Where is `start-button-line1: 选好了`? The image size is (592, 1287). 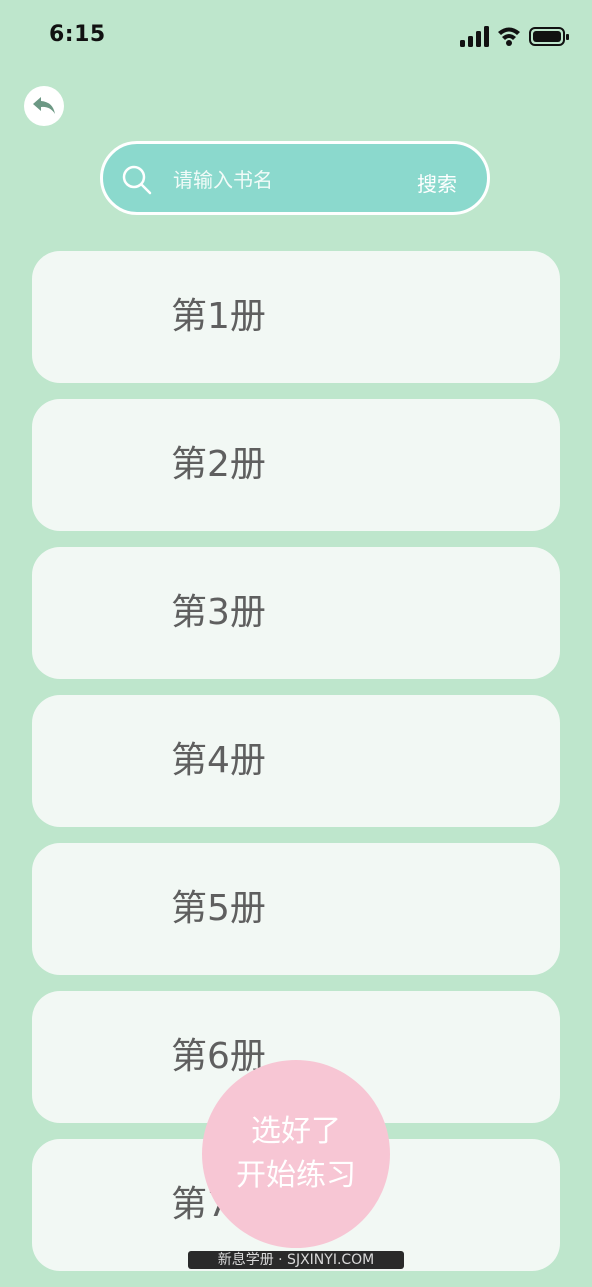 start-button-line1: 选好了 is located at coordinates (296, 1131).